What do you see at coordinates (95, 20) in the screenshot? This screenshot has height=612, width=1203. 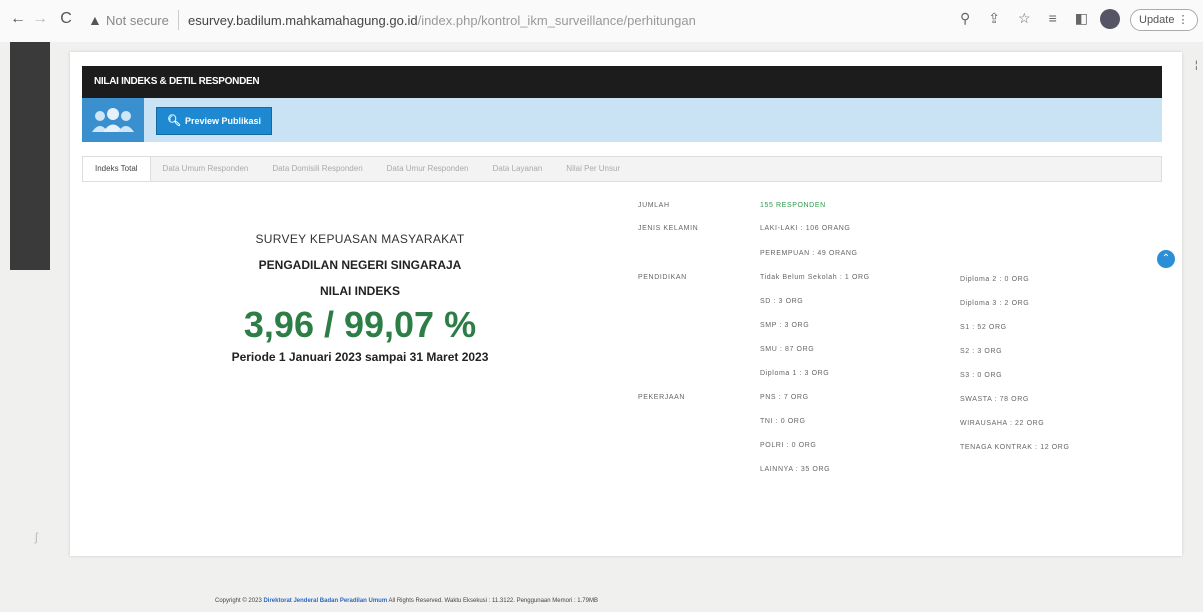 I see `warning-icon: ▲` at bounding box center [95, 20].